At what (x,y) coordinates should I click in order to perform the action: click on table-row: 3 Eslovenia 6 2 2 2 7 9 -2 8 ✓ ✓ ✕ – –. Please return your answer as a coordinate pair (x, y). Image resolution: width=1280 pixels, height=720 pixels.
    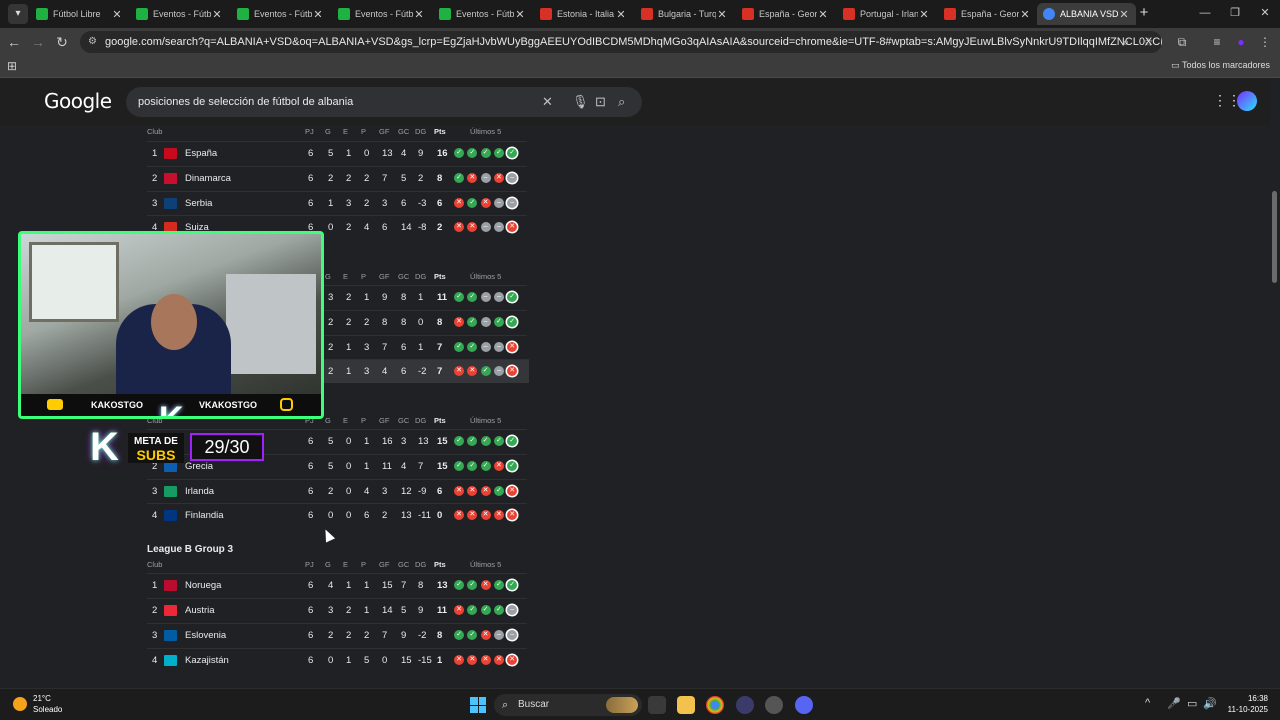
    Looking at the image, I should click on (337, 635).